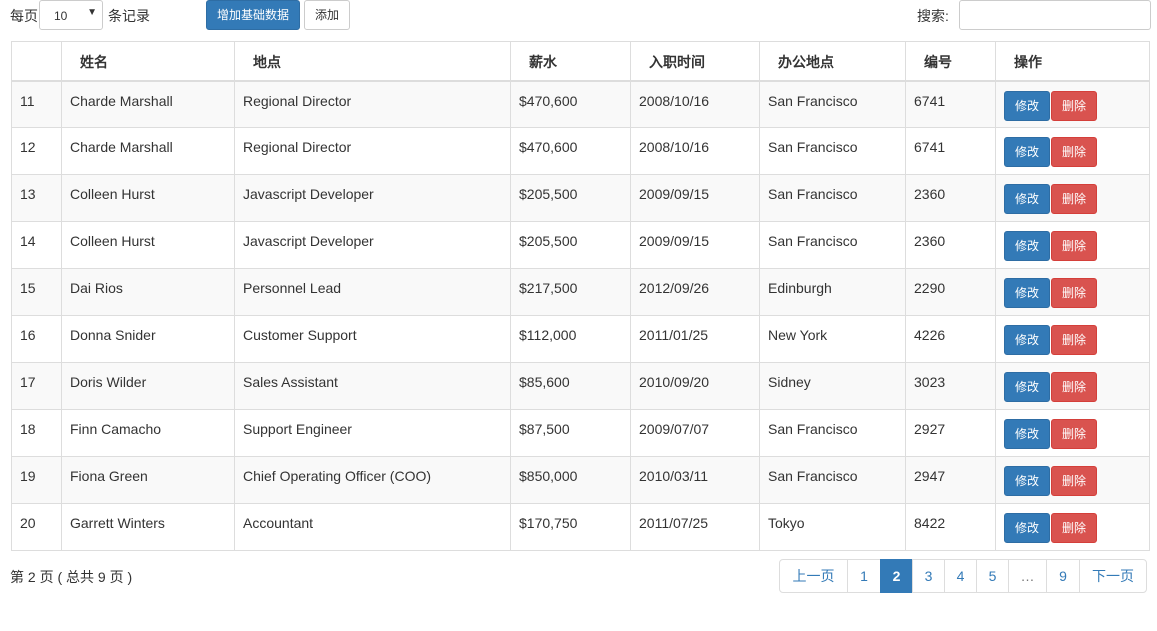 This screenshot has height=631, width=1157. What do you see at coordinates (570, 527) in the screenshot?
I see `table-cell: $170,750` at bounding box center [570, 527].